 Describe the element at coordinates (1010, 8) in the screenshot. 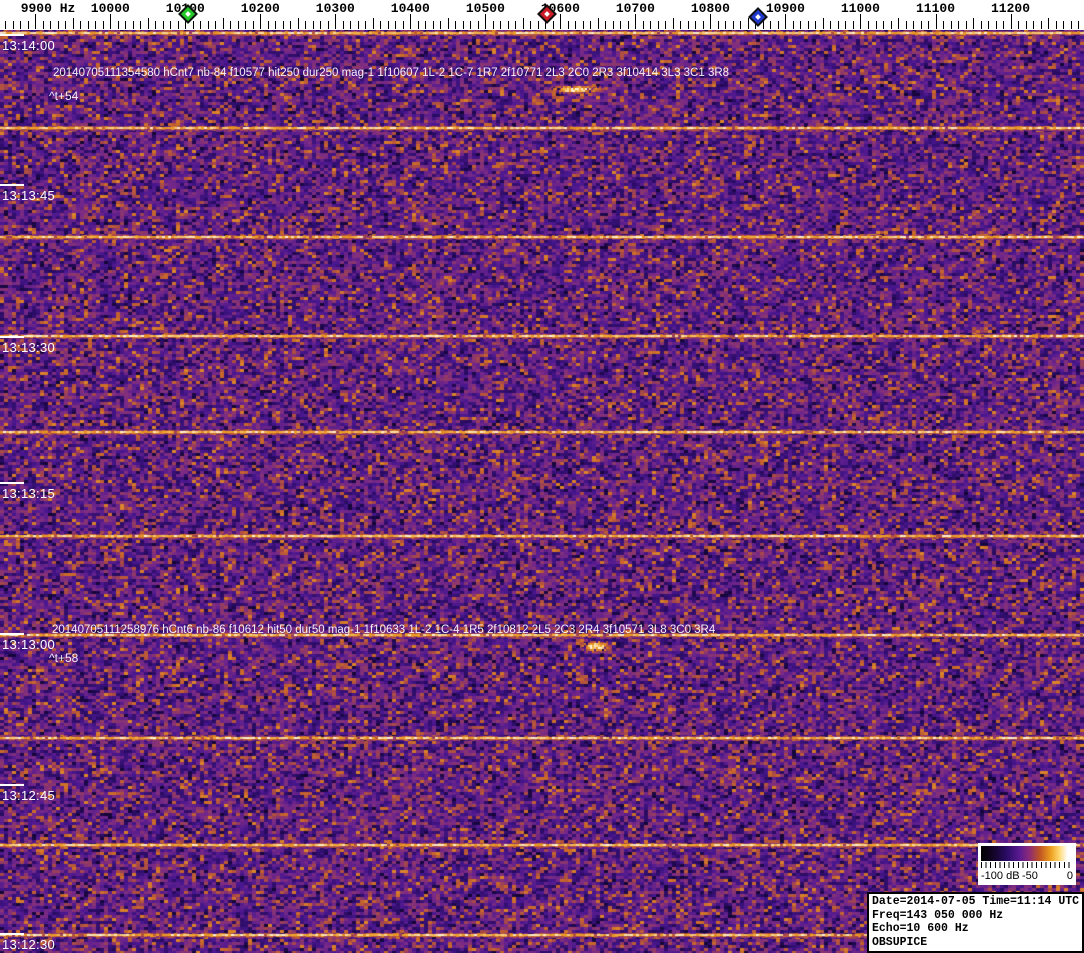

I see `freq-tick-label: 11200` at that location.